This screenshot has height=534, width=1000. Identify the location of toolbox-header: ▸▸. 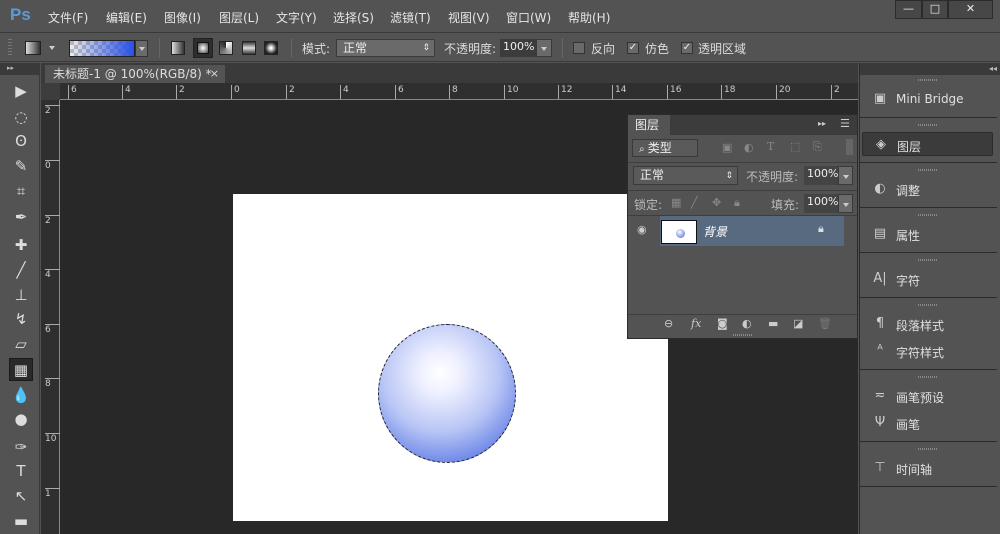
(20, 69).